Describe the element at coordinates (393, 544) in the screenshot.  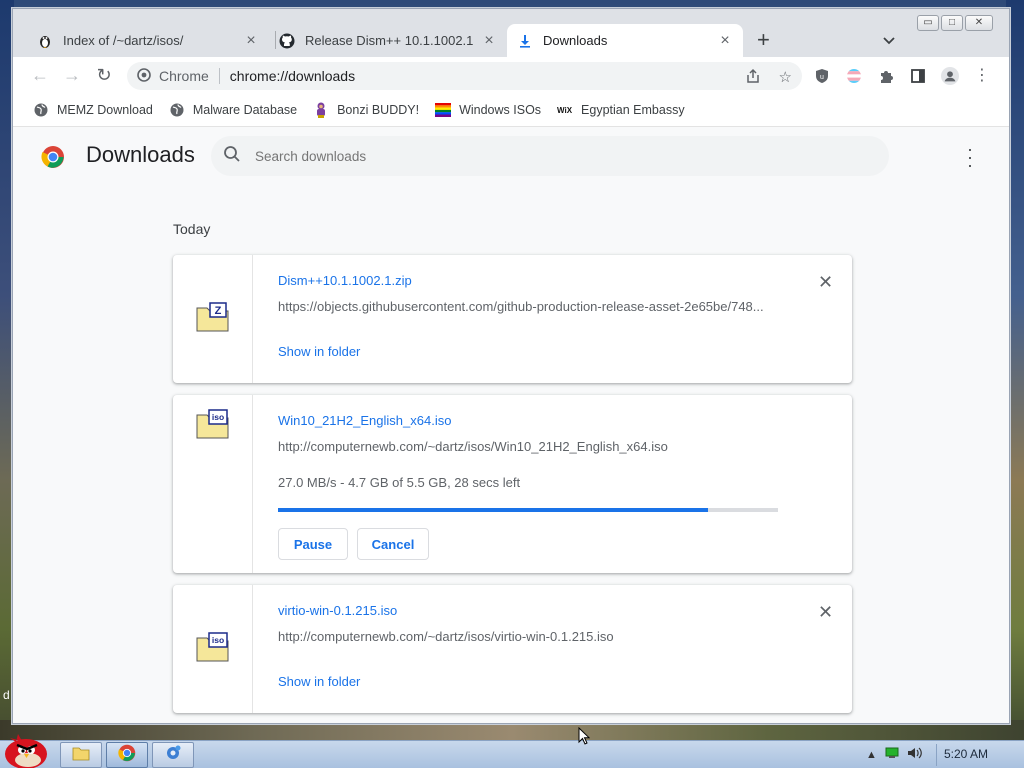
I see `cancel-button: Cancel` at that location.